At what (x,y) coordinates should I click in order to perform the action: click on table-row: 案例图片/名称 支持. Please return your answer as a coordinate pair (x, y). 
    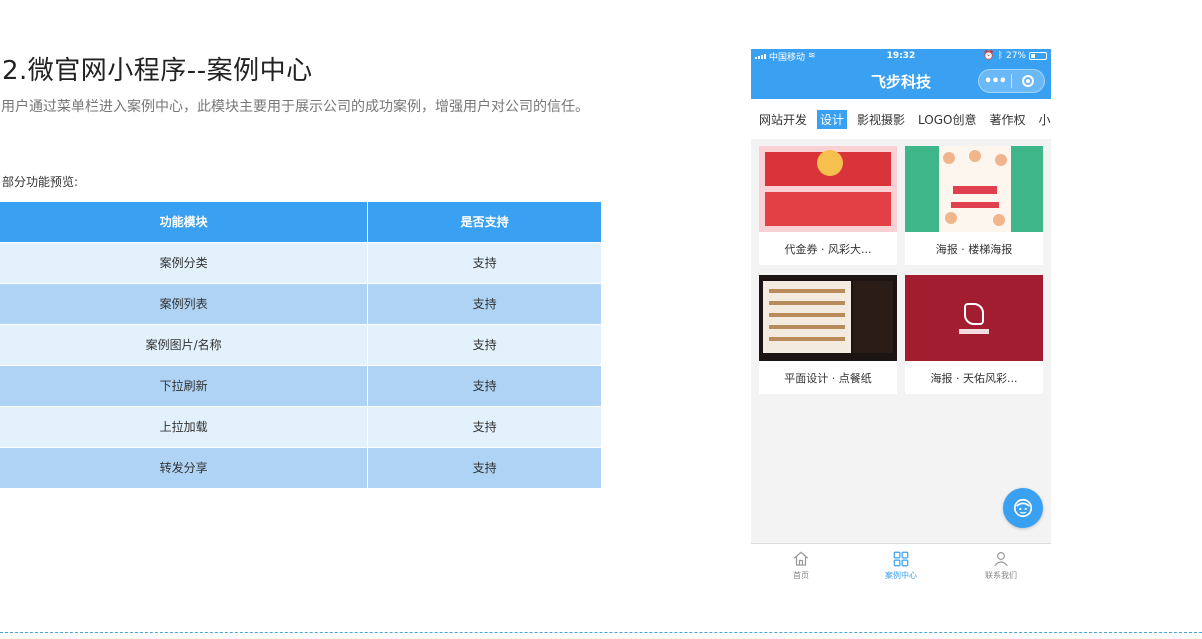
    Looking at the image, I should click on (300, 344).